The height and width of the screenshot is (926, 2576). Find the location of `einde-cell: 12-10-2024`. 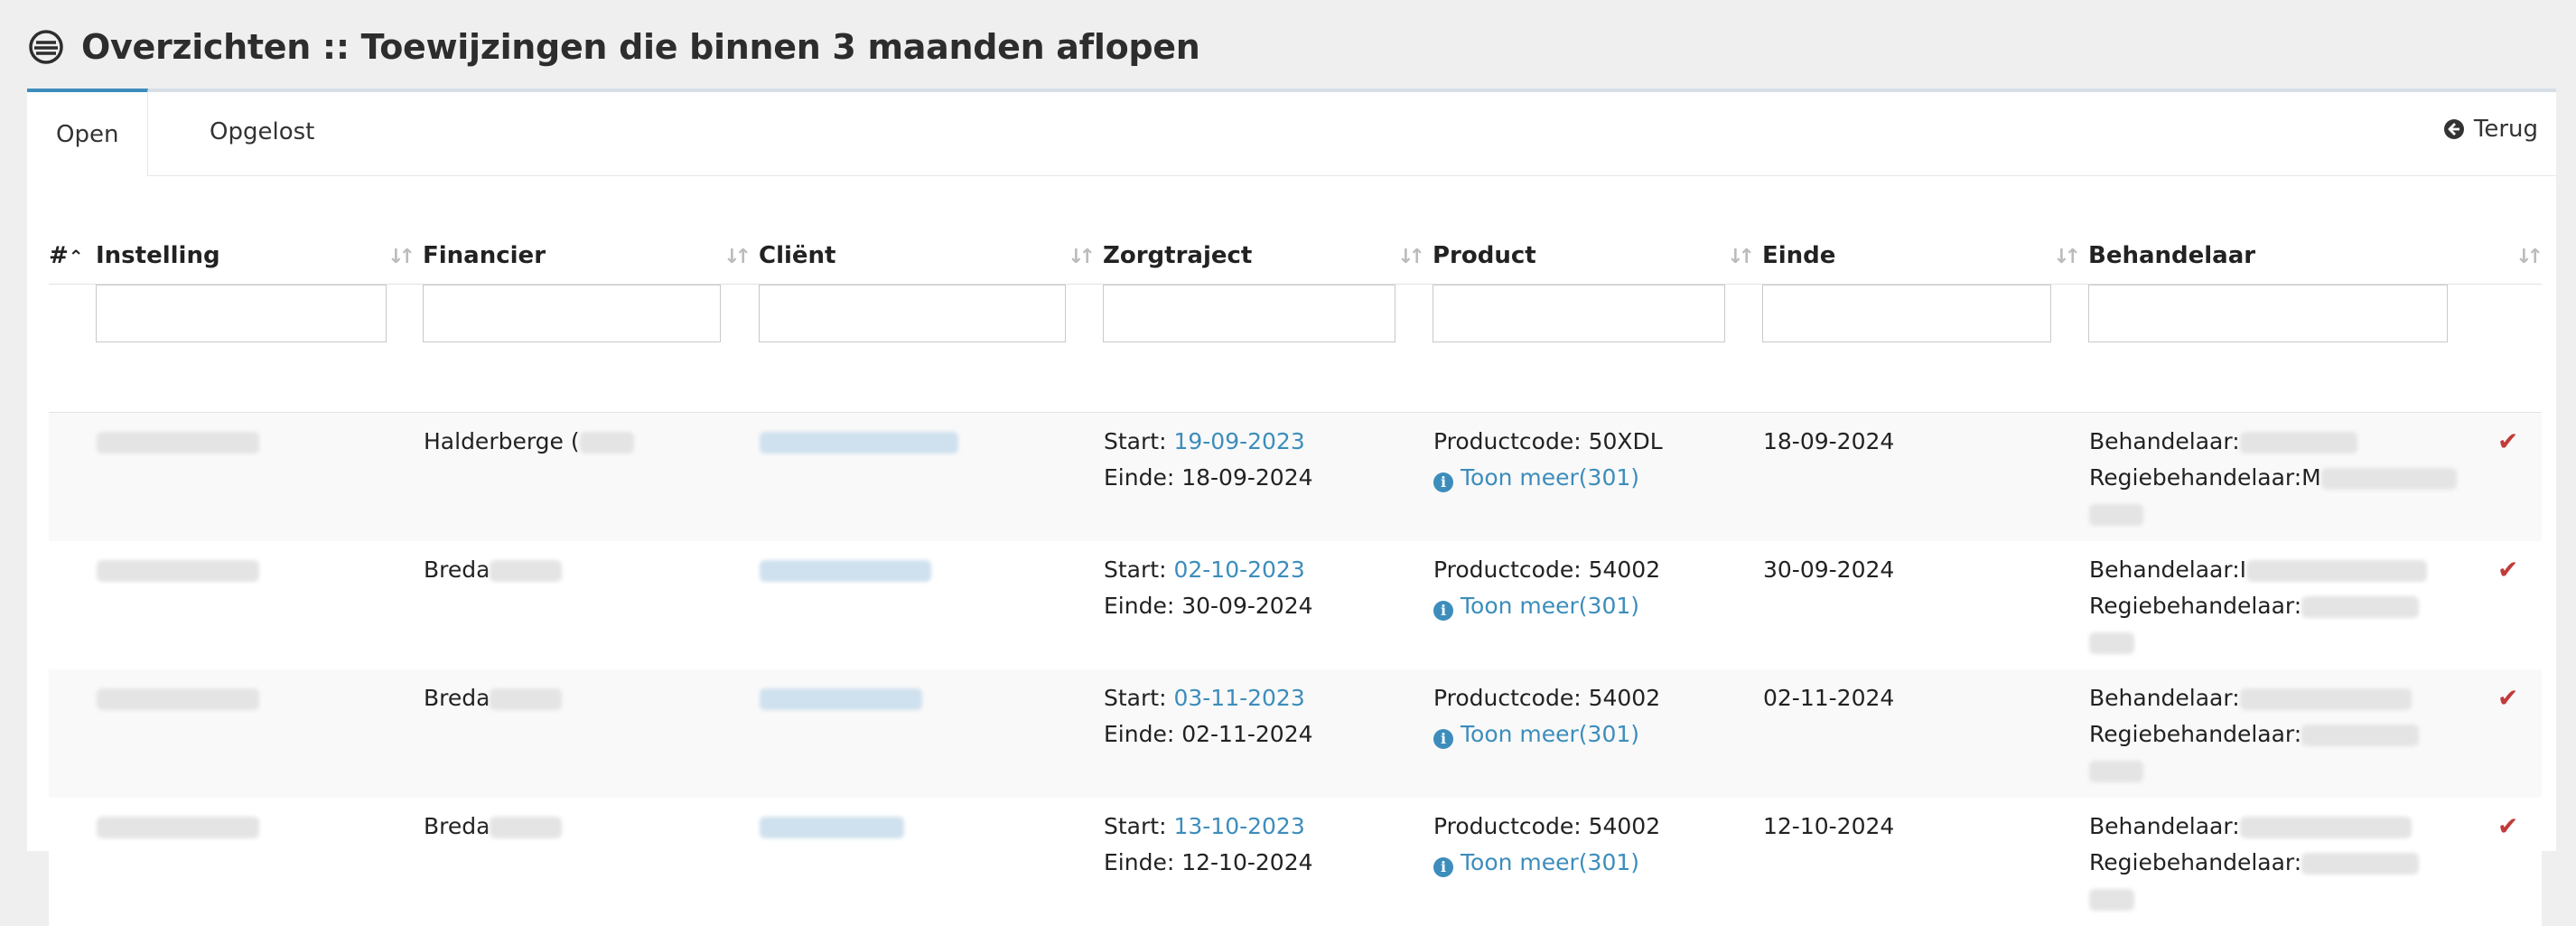

einde-cell: 12-10-2024 is located at coordinates (1829, 825).